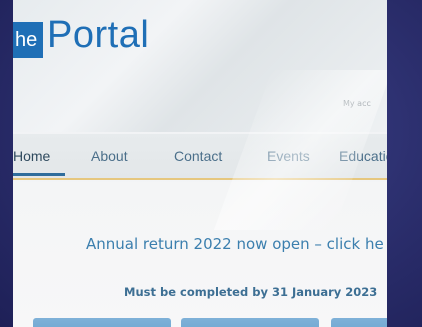 This screenshot has height=327, width=422. I want to click on logo-badge: he, so click(28, 40).